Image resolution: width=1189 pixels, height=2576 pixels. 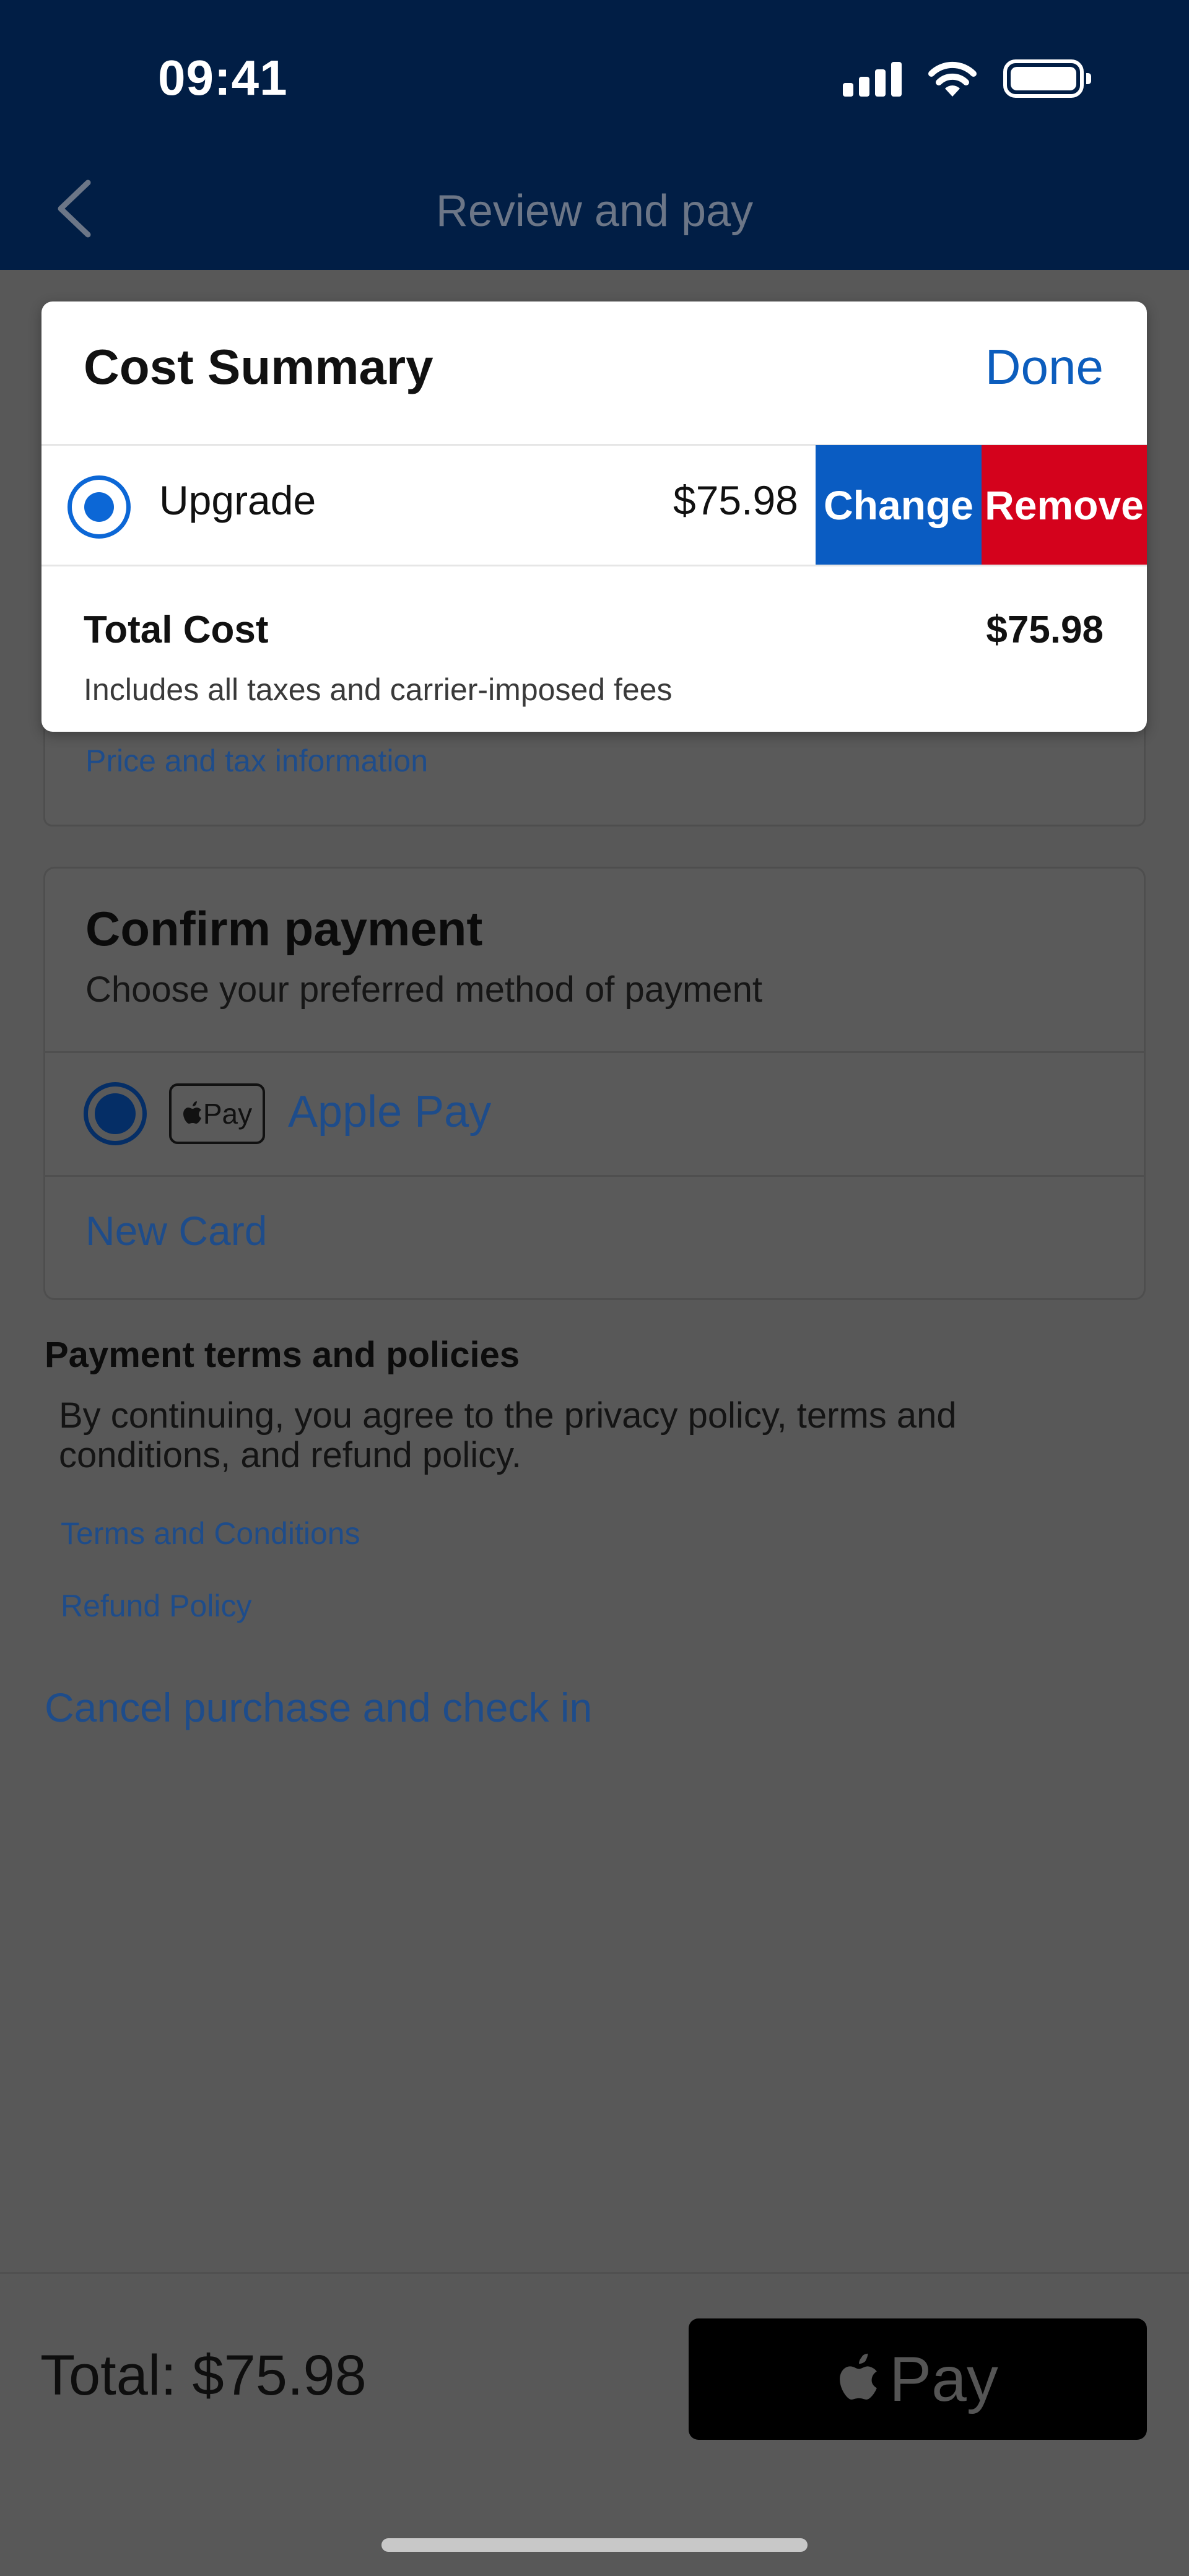 I want to click on home-indicator, so click(x=594, y=2545).